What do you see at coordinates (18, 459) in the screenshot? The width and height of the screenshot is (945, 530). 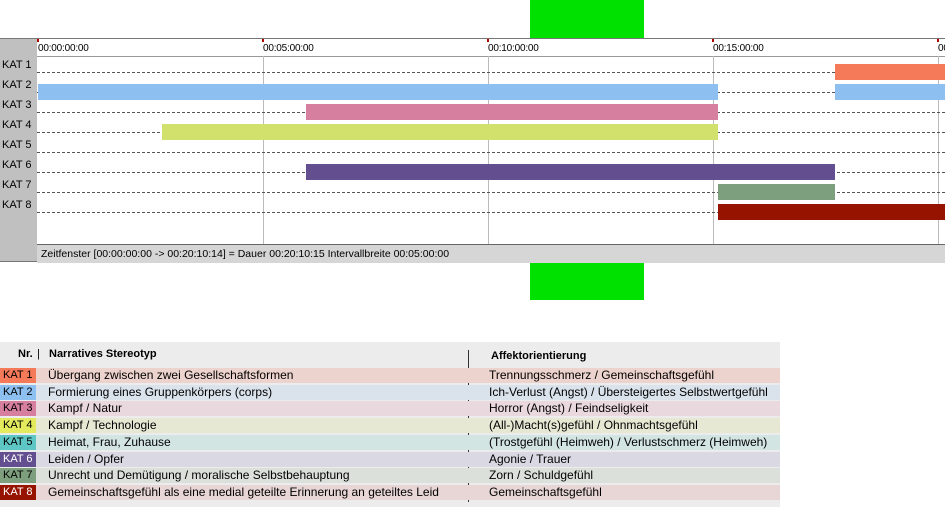 I see `category-tag: KAT 6` at bounding box center [18, 459].